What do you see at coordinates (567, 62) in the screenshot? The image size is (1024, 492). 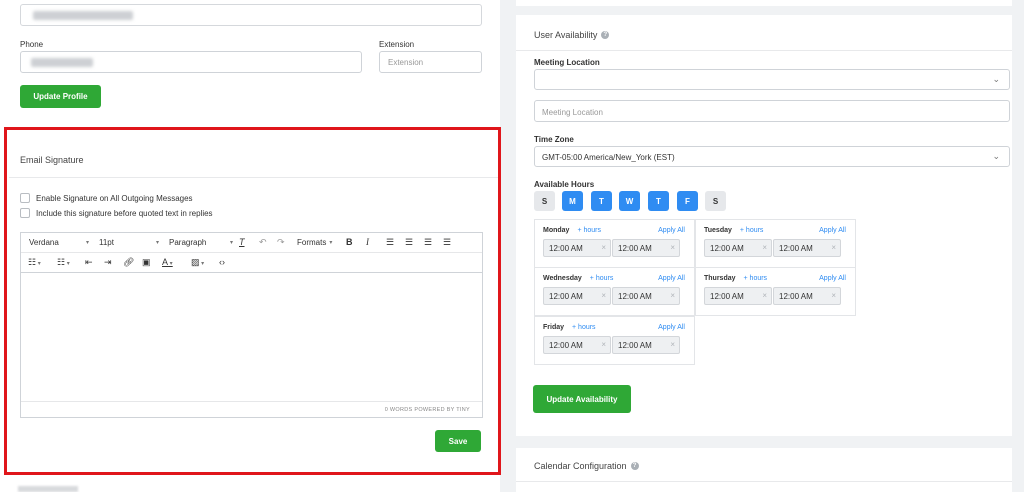 I see `meeting-location-label: Meeting Location` at bounding box center [567, 62].